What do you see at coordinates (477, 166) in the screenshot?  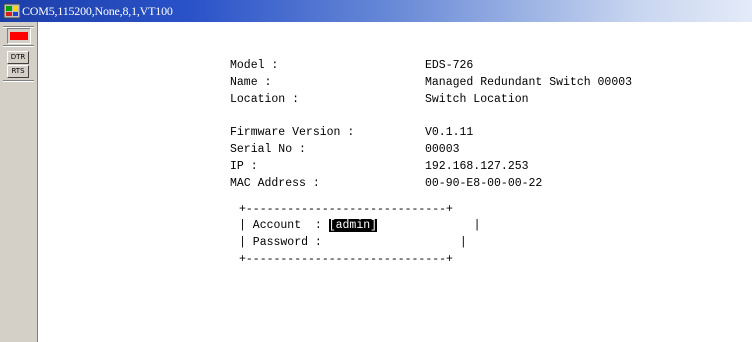 I see `ip-value: 192.168.127.253` at bounding box center [477, 166].